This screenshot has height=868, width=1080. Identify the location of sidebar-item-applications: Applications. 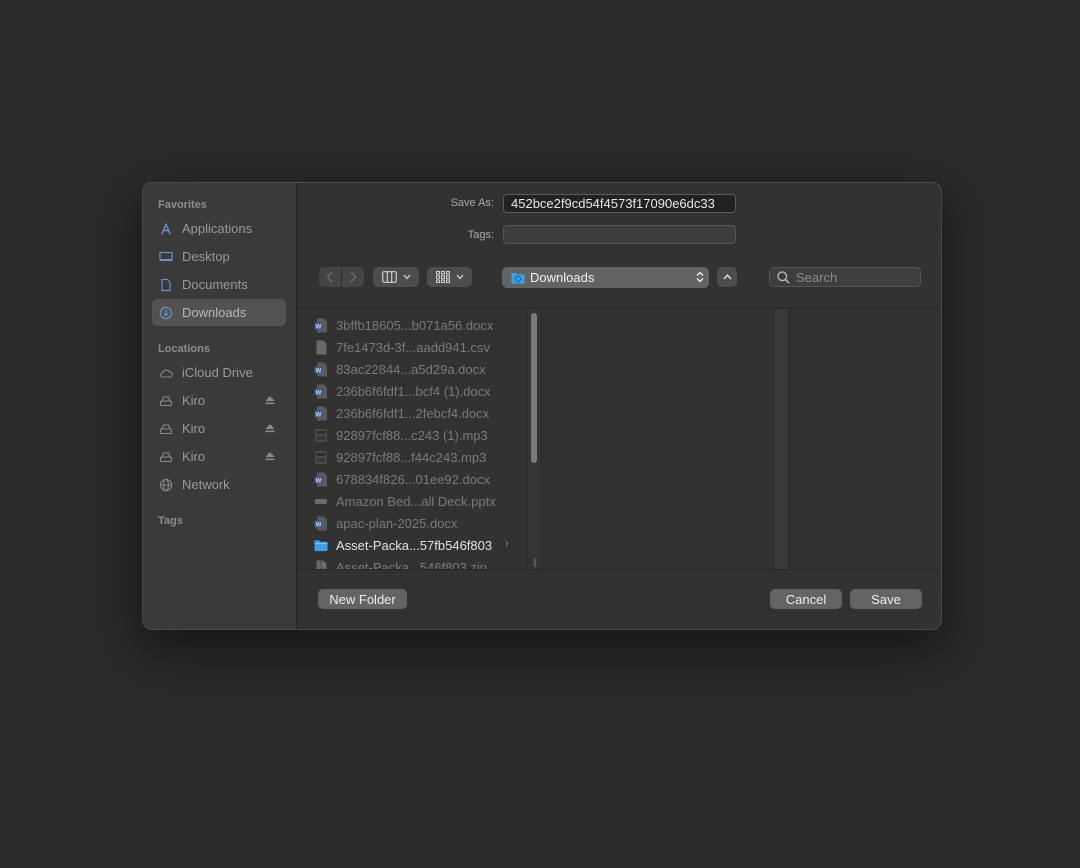
(219, 228).